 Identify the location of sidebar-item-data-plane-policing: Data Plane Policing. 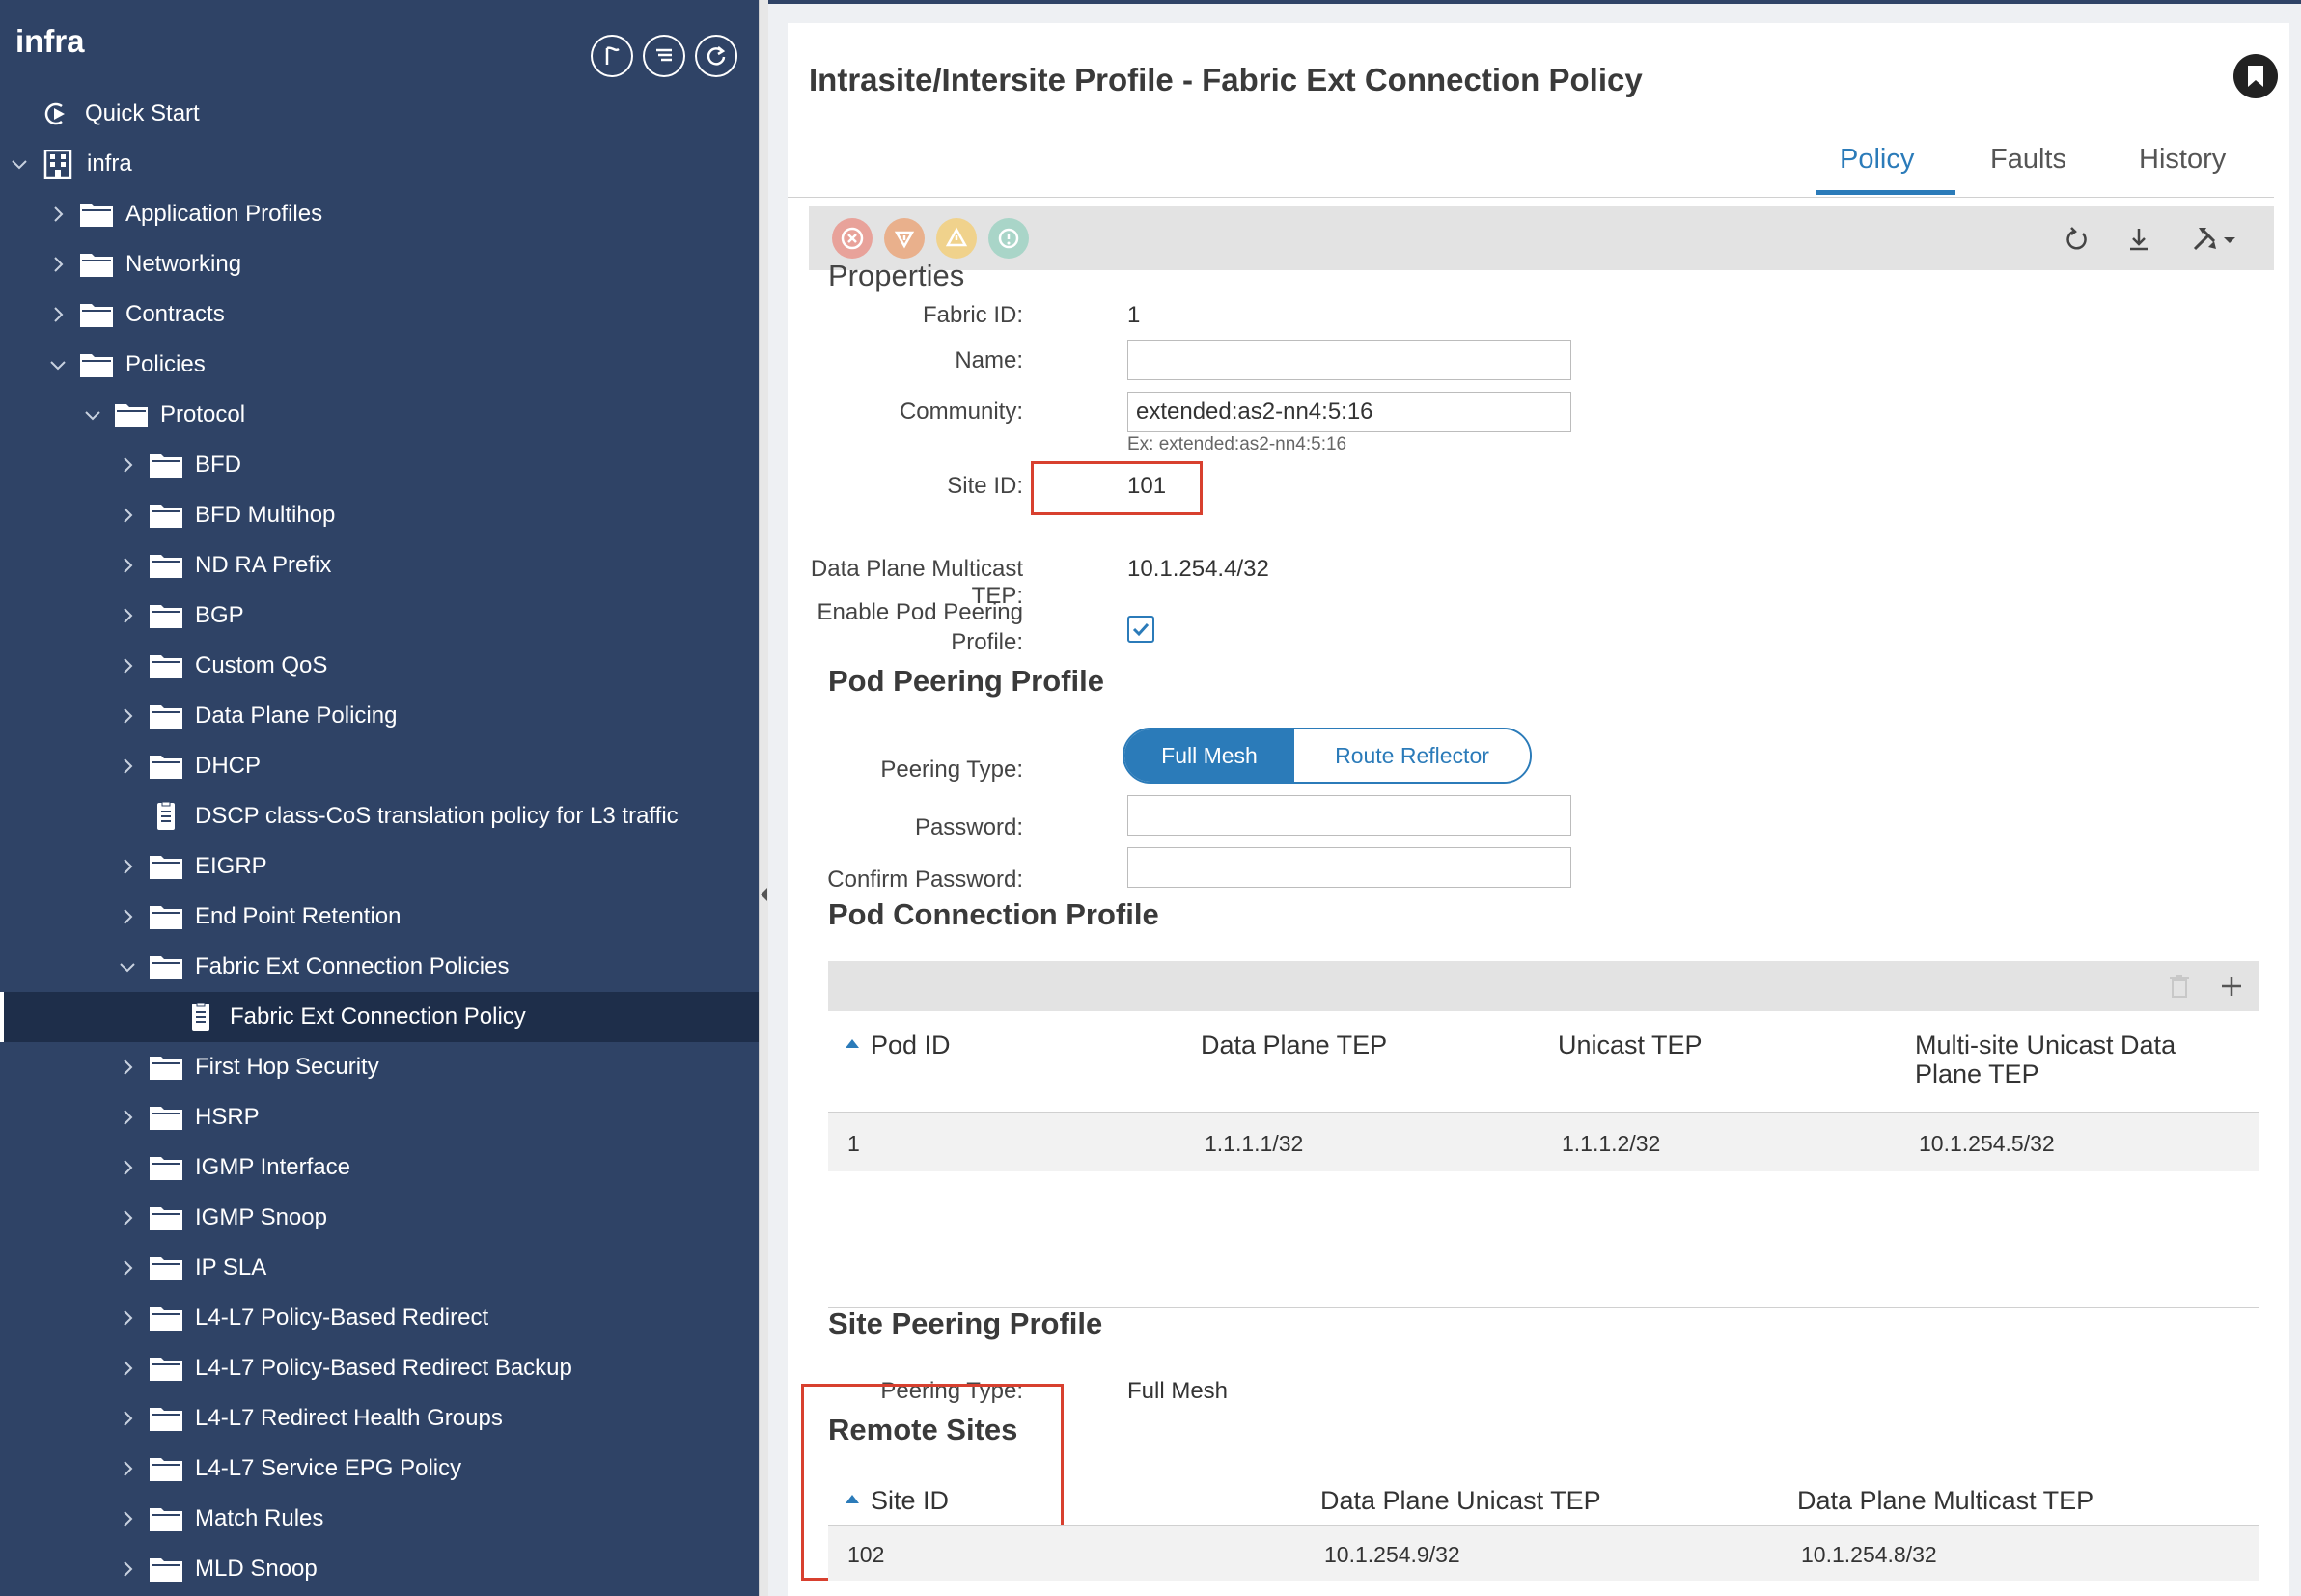
(379, 716).